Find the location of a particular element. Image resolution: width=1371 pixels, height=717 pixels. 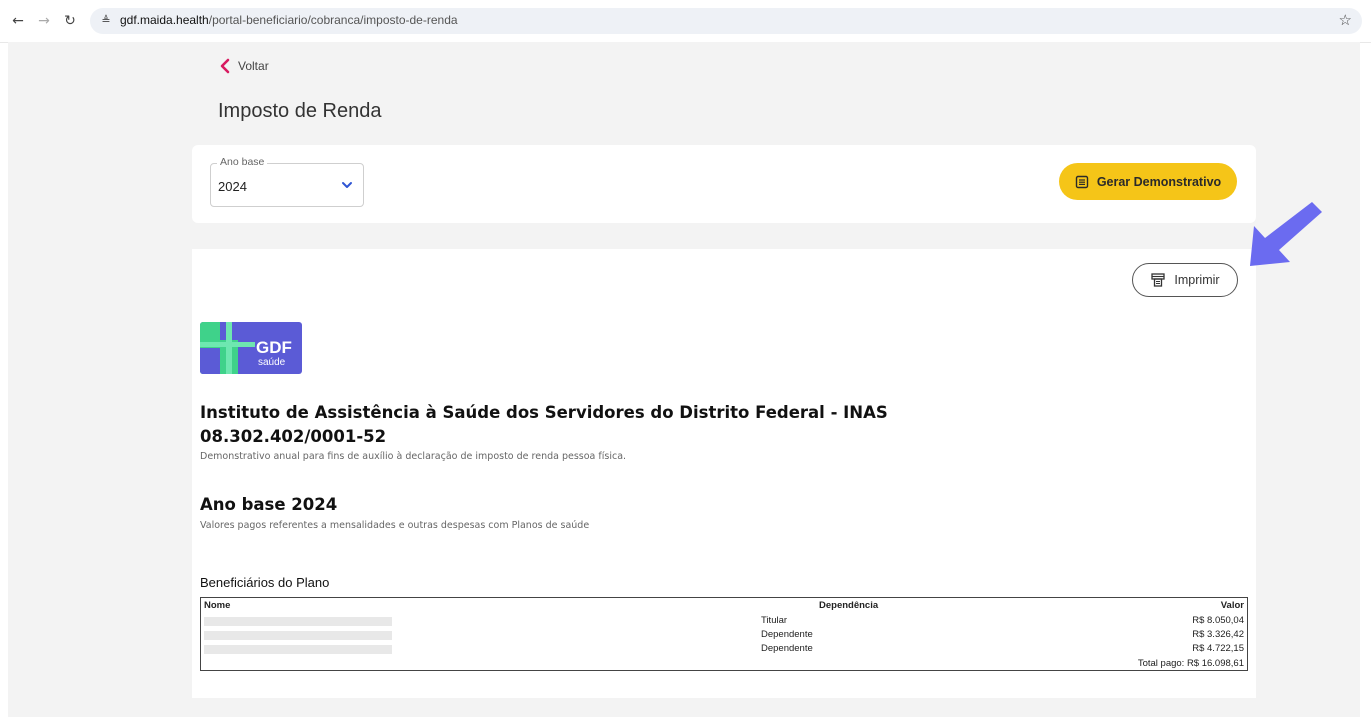

chevron-left-icon is located at coordinates (225, 66).